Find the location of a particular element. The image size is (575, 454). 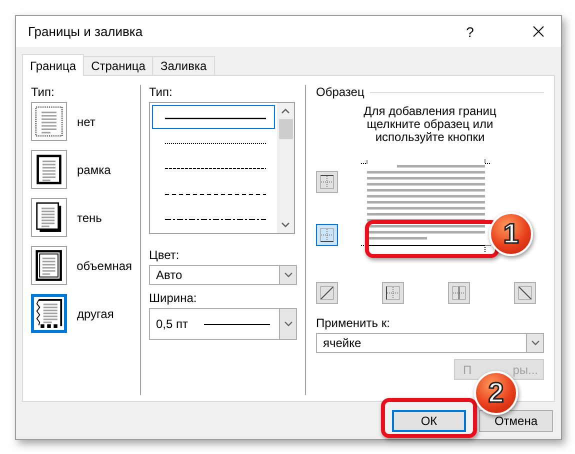

setting-label: Тип: is located at coordinates (43, 92).